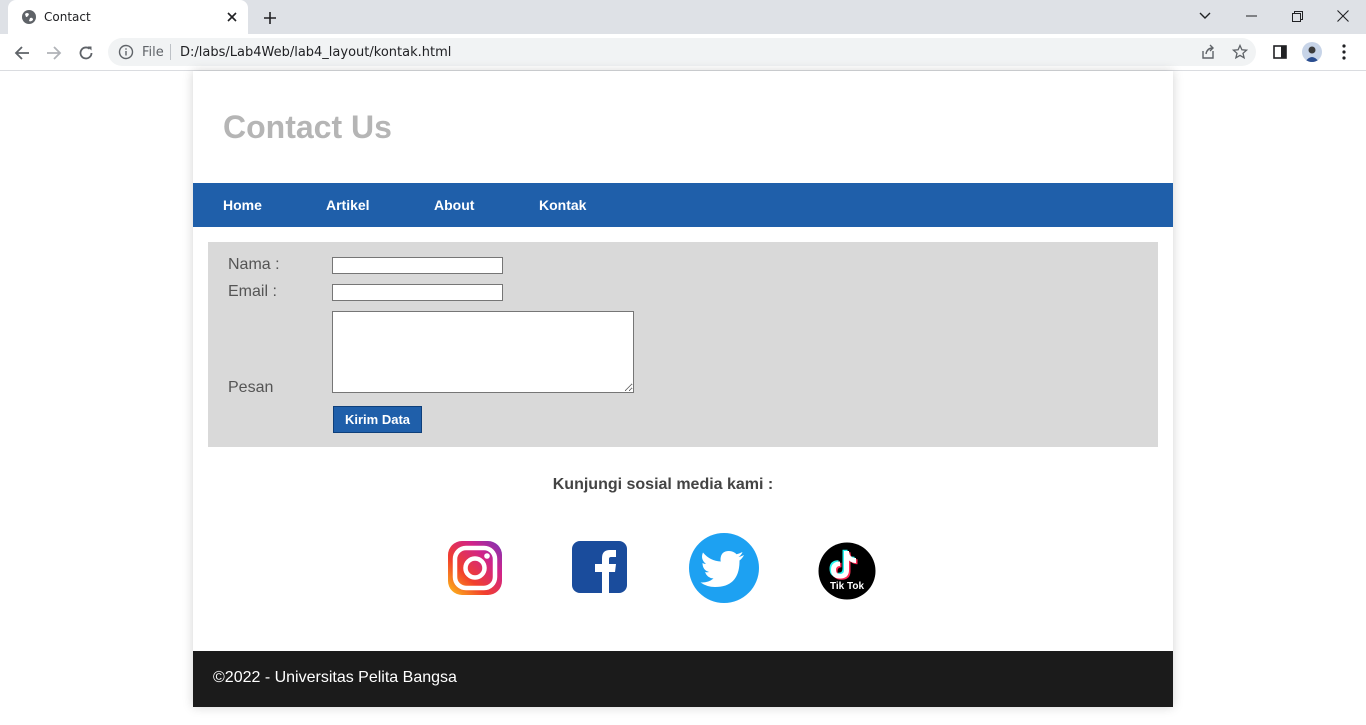  I want to click on footer-text: ©2022 - Universitas Pelita Bangsa, so click(335, 677).